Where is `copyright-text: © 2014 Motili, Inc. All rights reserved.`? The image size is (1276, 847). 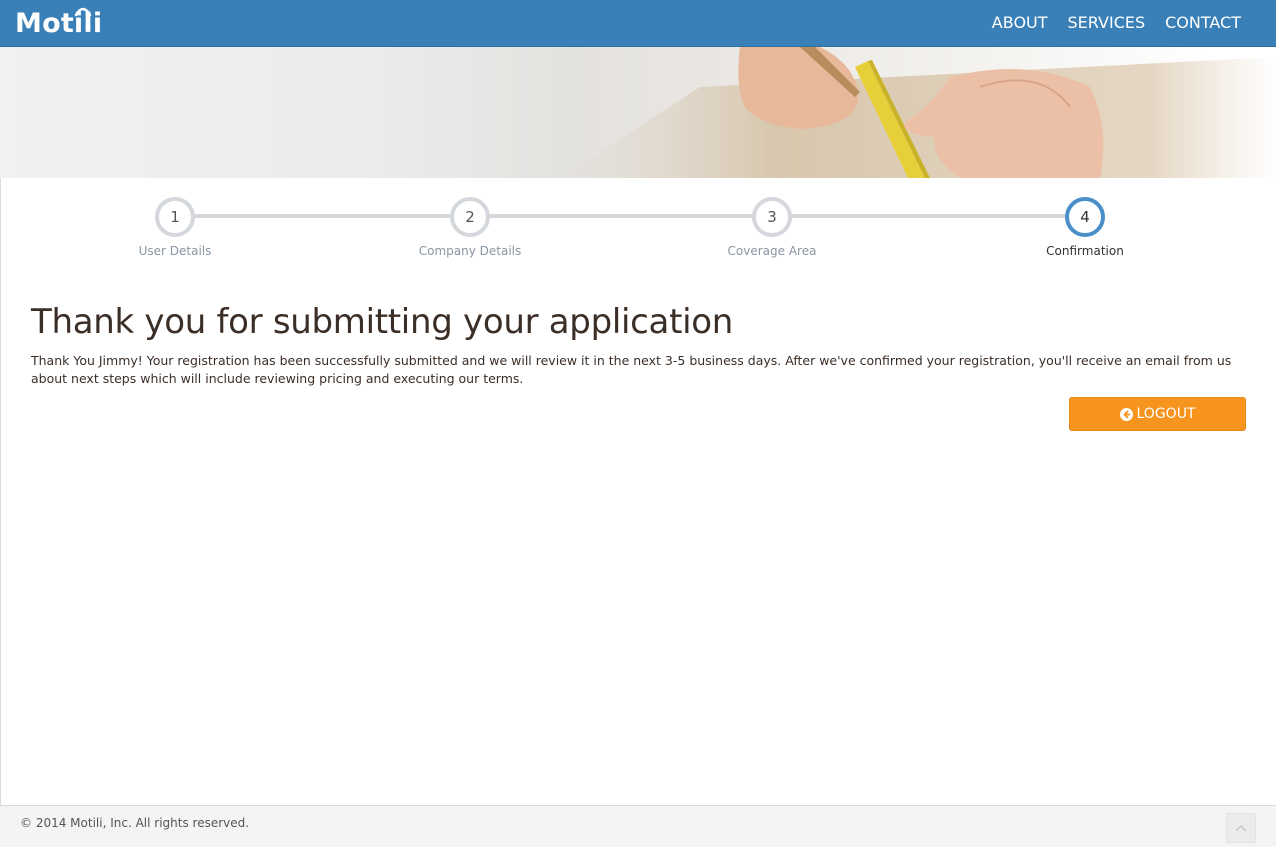
copyright-text: © 2014 Motili, Inc. All rights reserved. is located at coordinates (135, 823).